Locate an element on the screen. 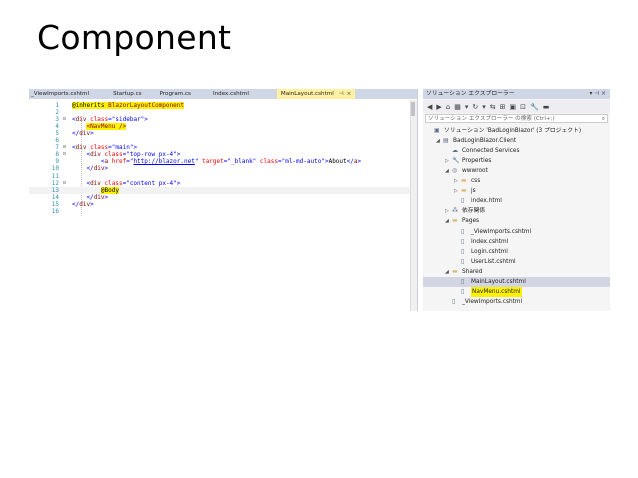 The width and height of the screenshot is (638, 478). toolbar-icon: ▬ is located at coordinates (546, 107).